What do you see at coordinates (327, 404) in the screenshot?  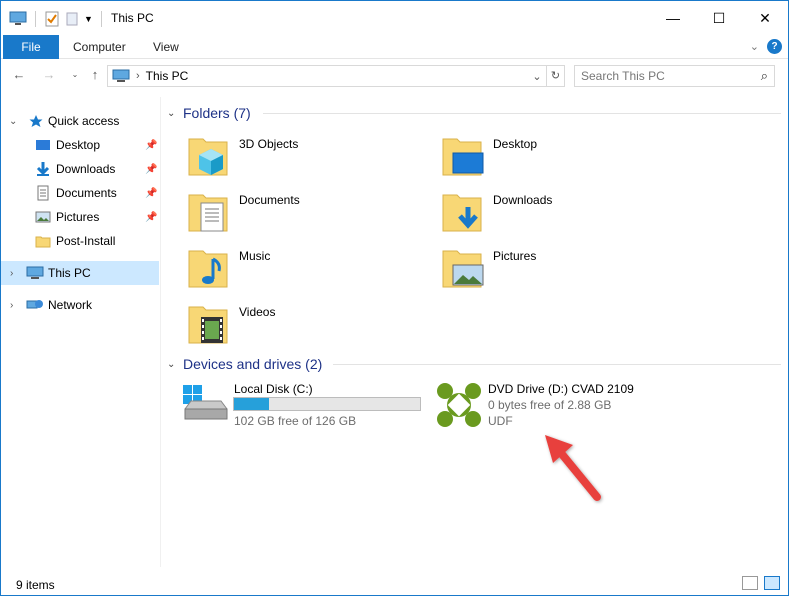 I see `drive-usage-bar` at bounding box center [327, 404].